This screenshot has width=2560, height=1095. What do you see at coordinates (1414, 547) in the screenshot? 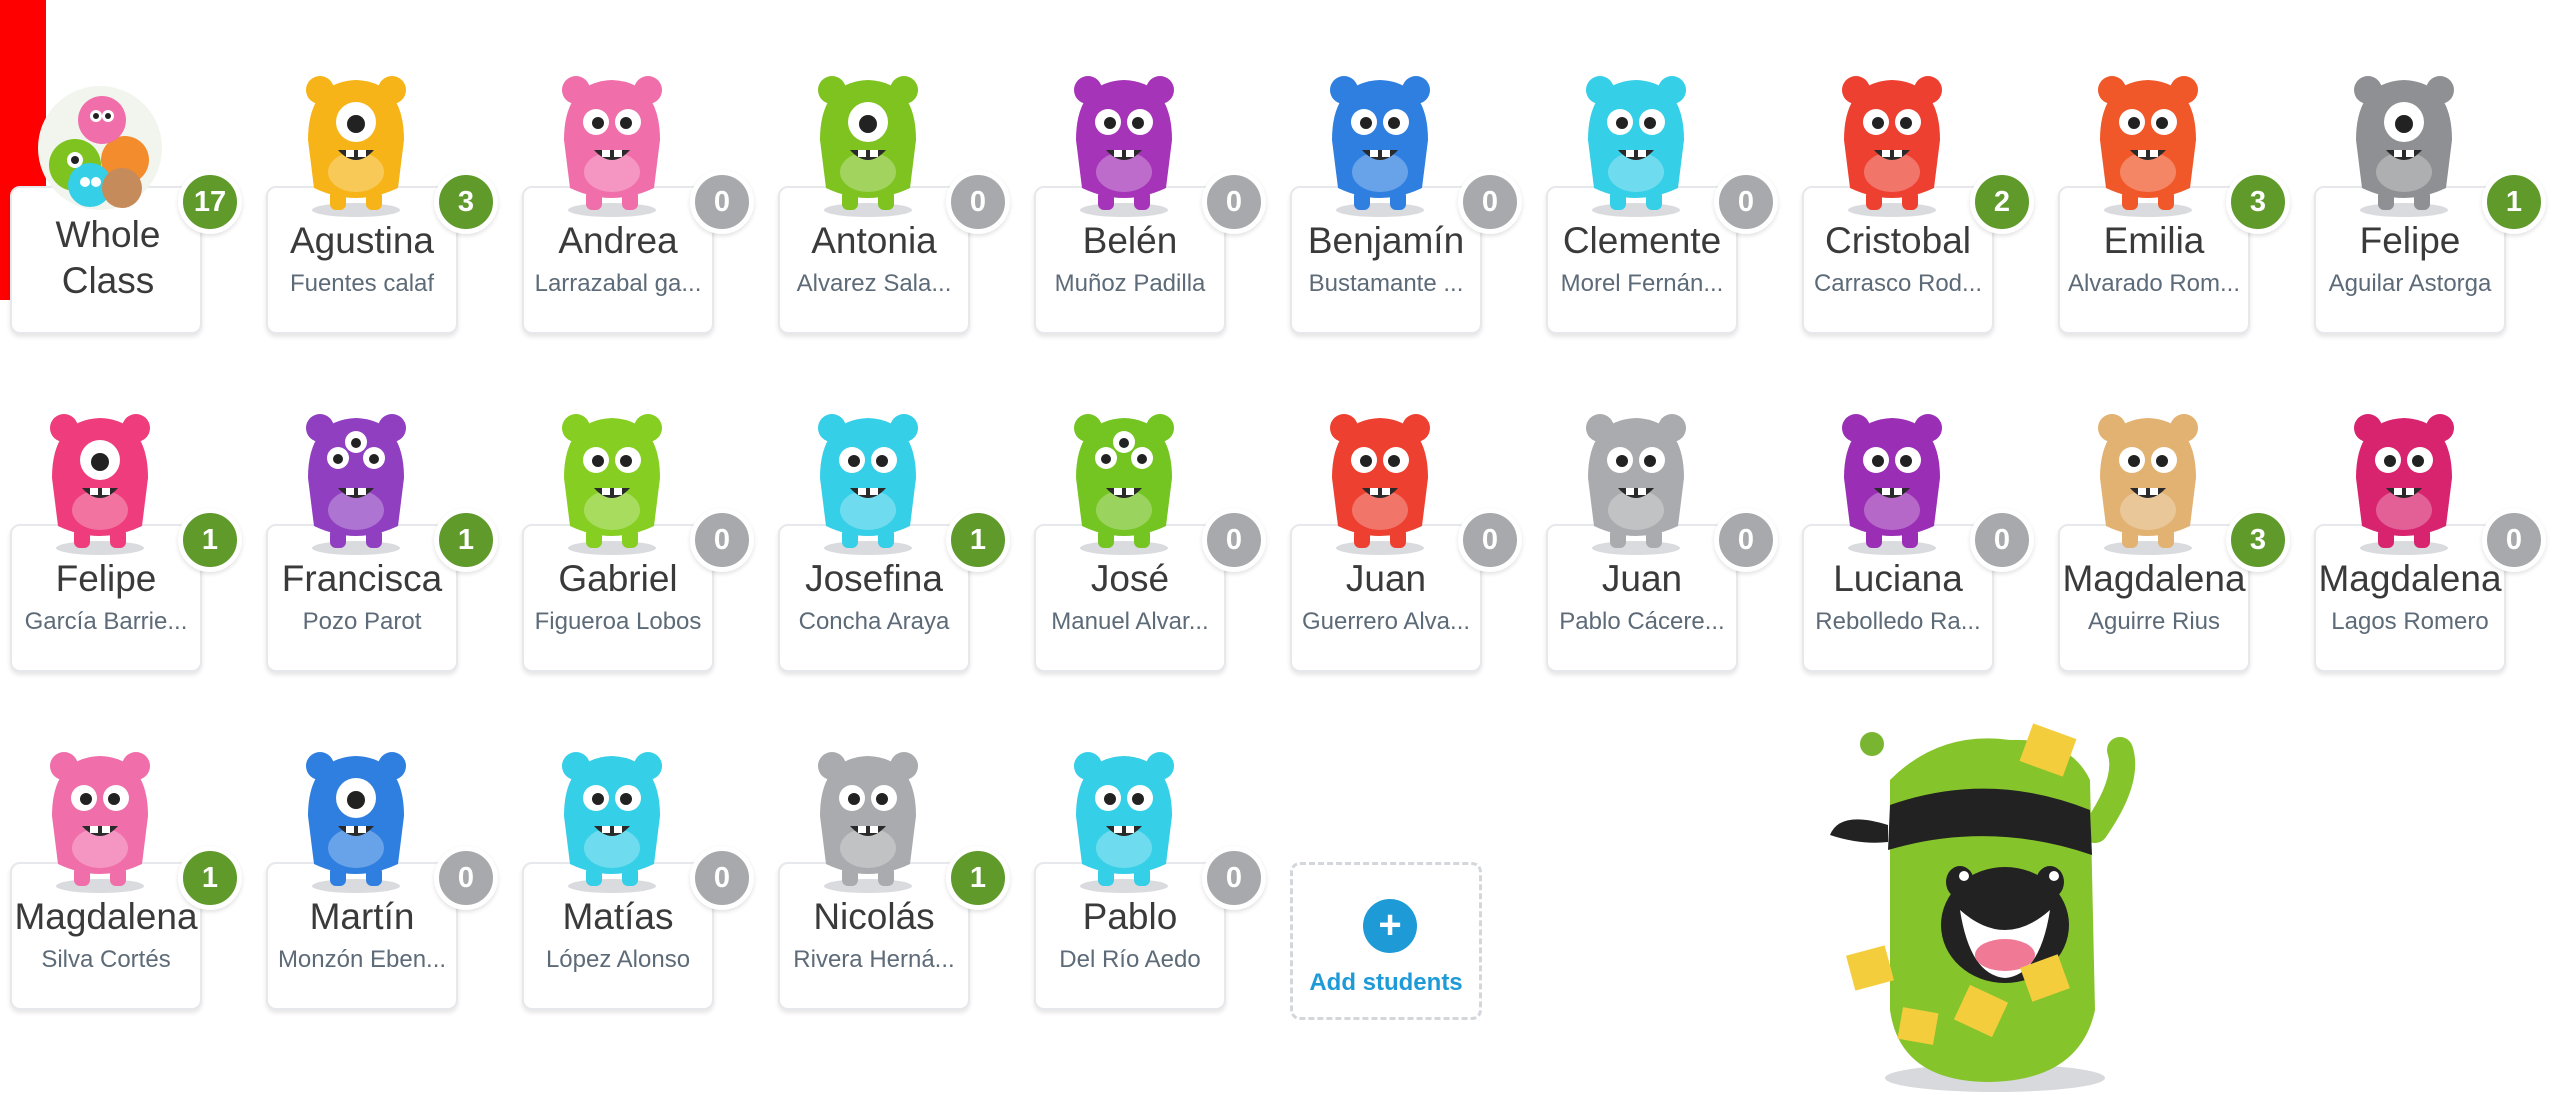
I see `student-tile: Juan Guerrero Alva... 0` at bounding box center [1414, 547].